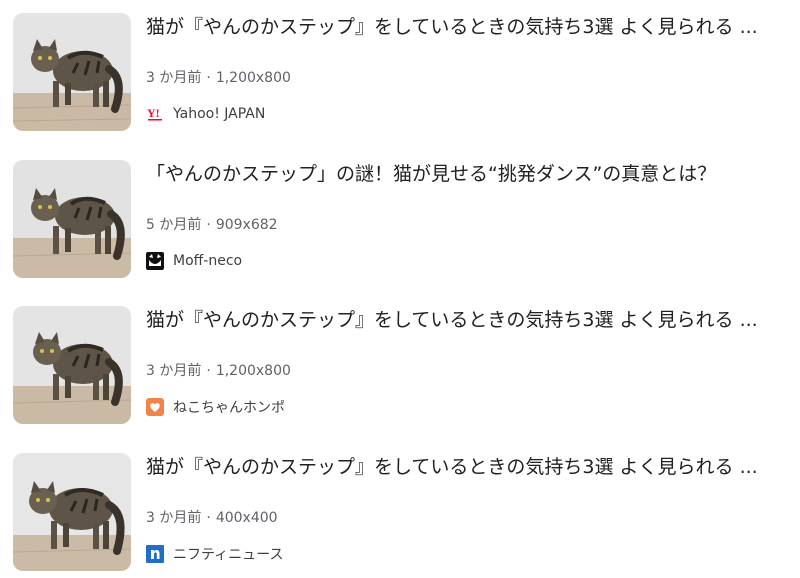  I want to click on source-name: Moff-neco, so click(208, 261).